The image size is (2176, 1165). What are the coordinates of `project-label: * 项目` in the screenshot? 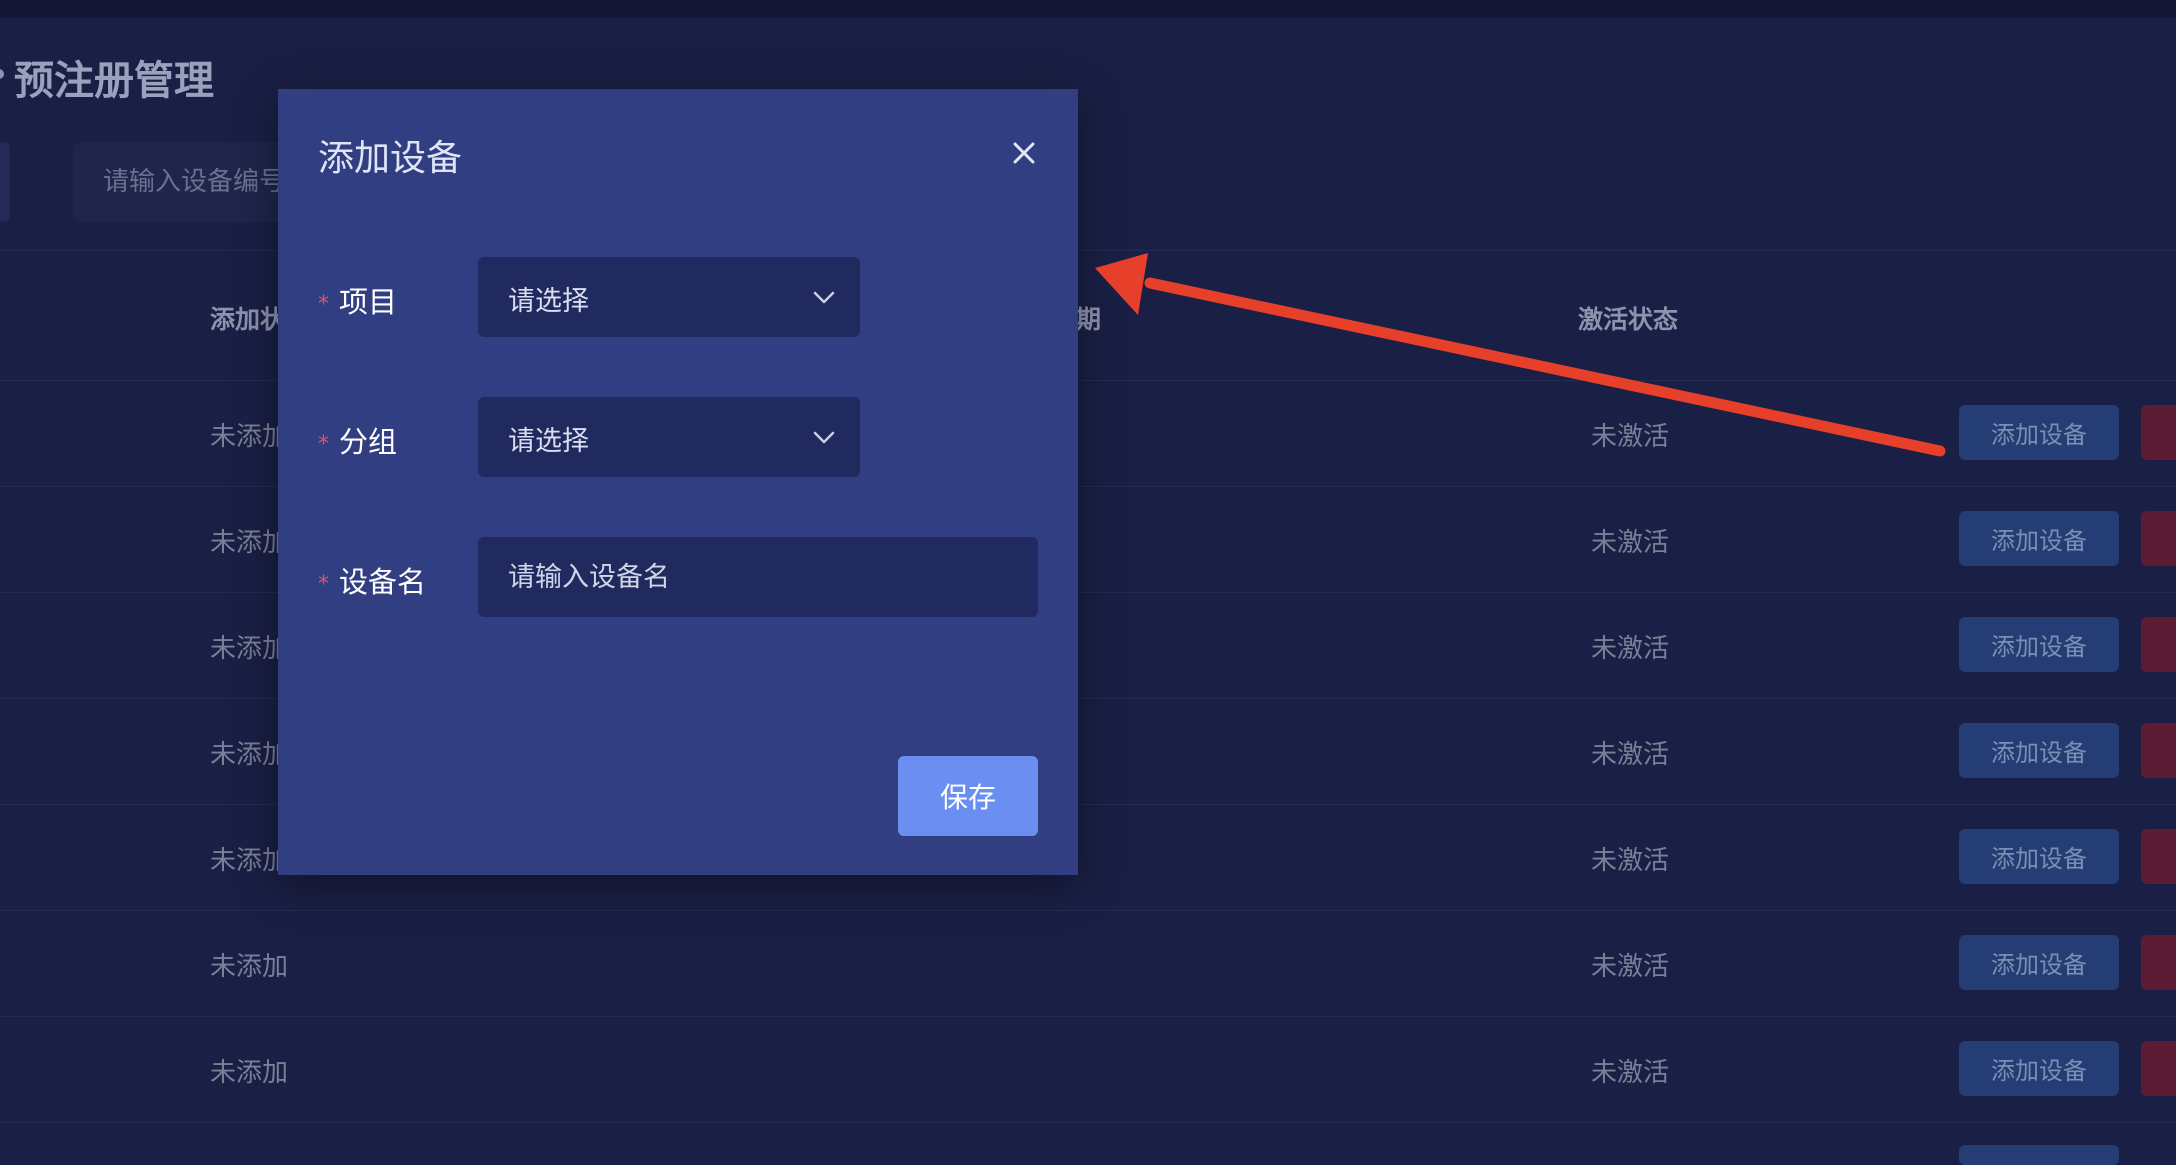 It's located at (358, 302).